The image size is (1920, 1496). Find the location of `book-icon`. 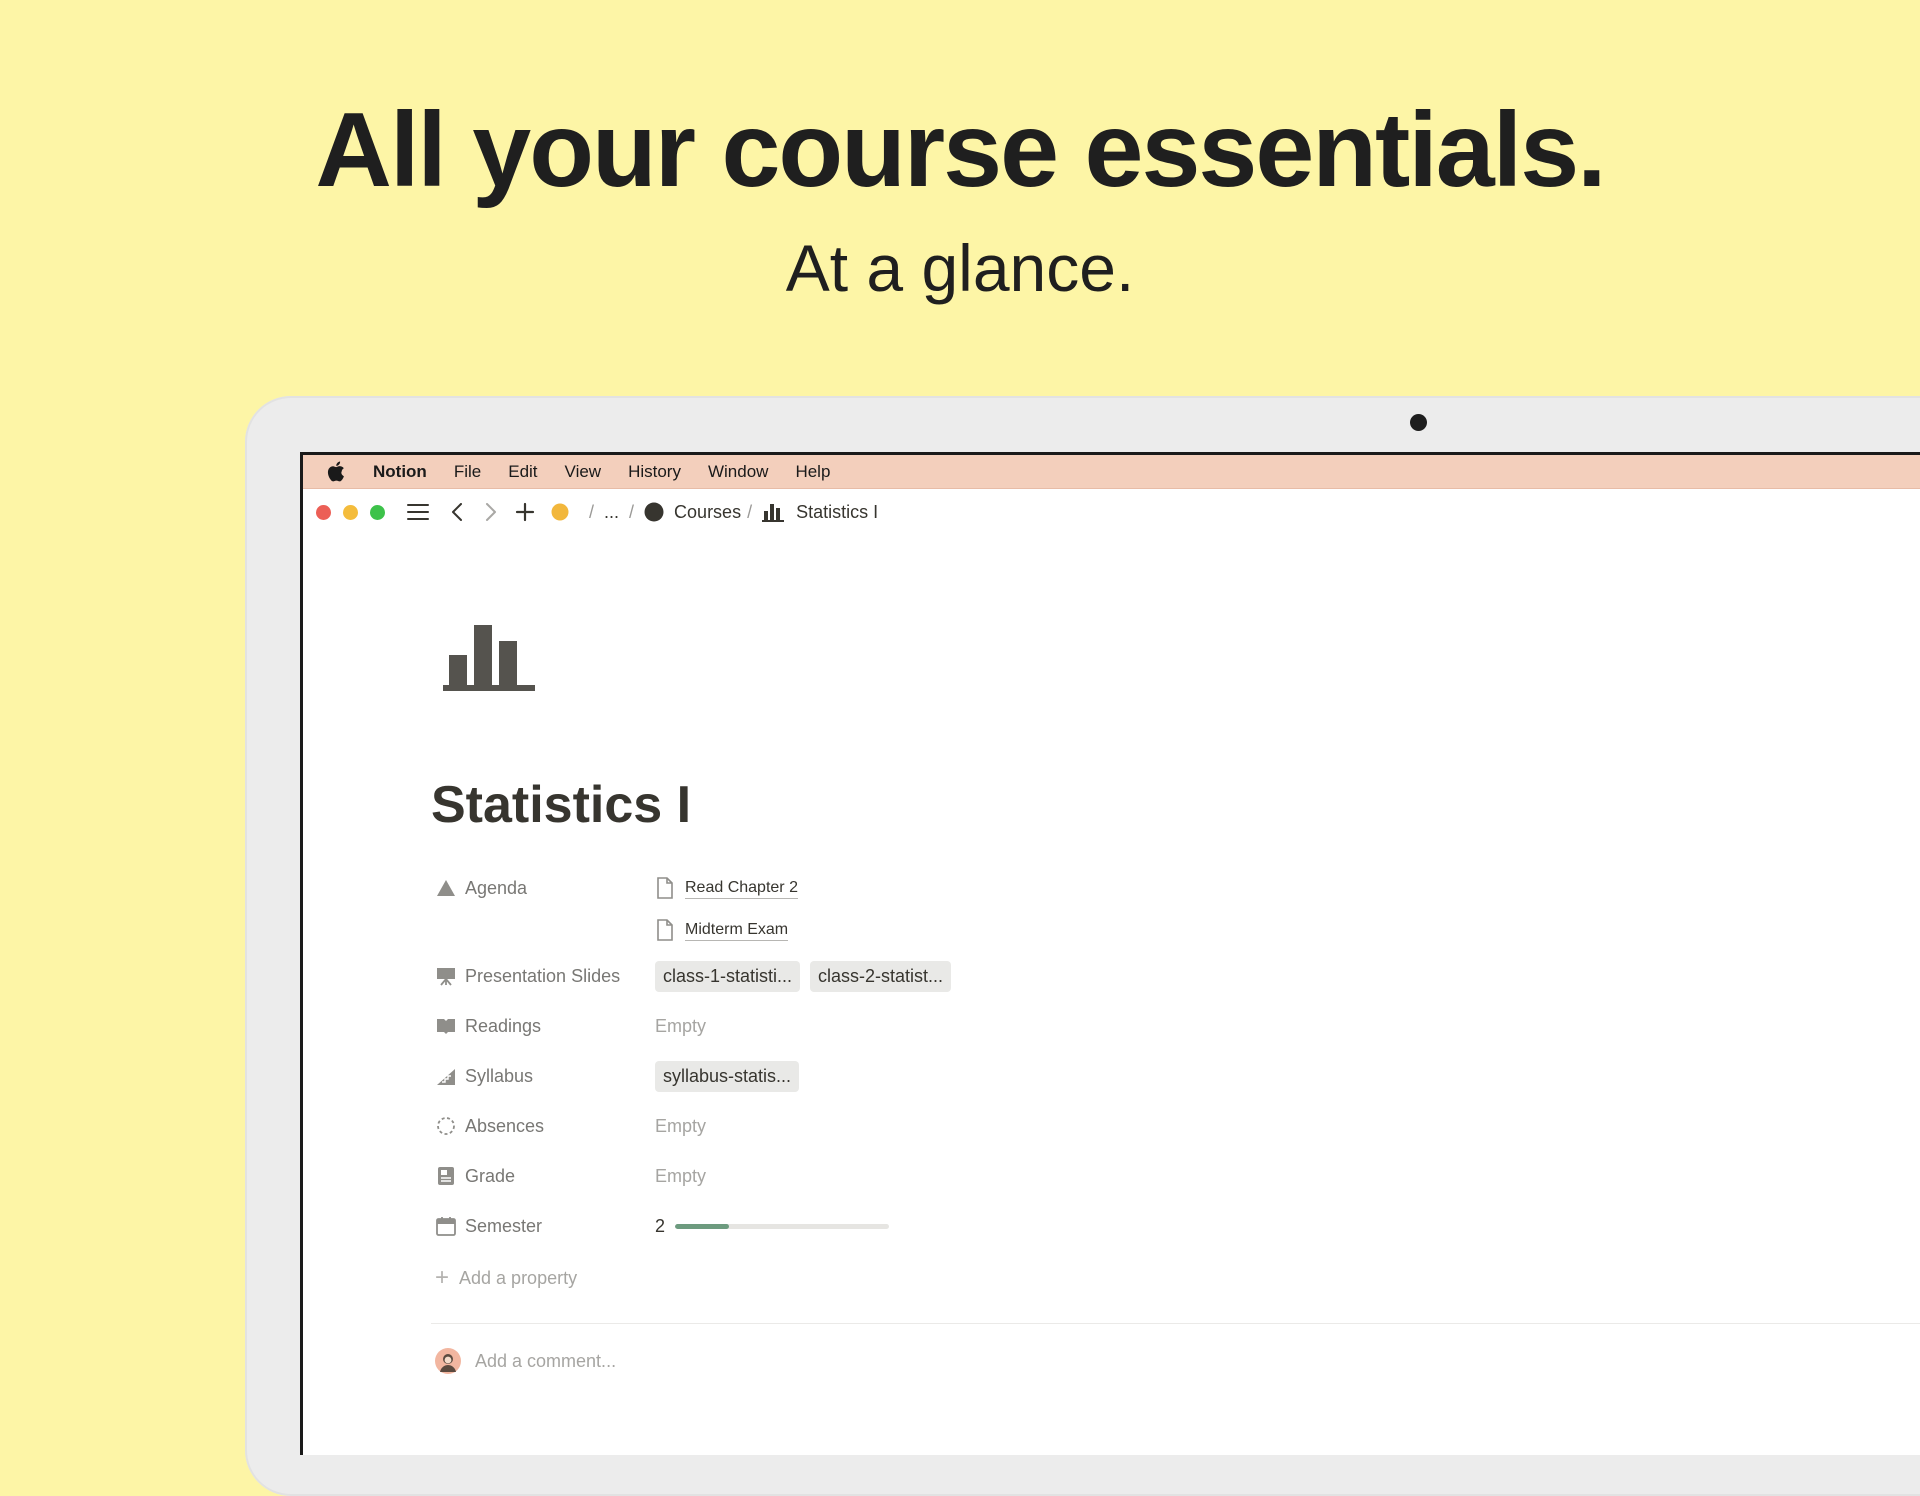

book-icon is located at coordinates (446, 1026).